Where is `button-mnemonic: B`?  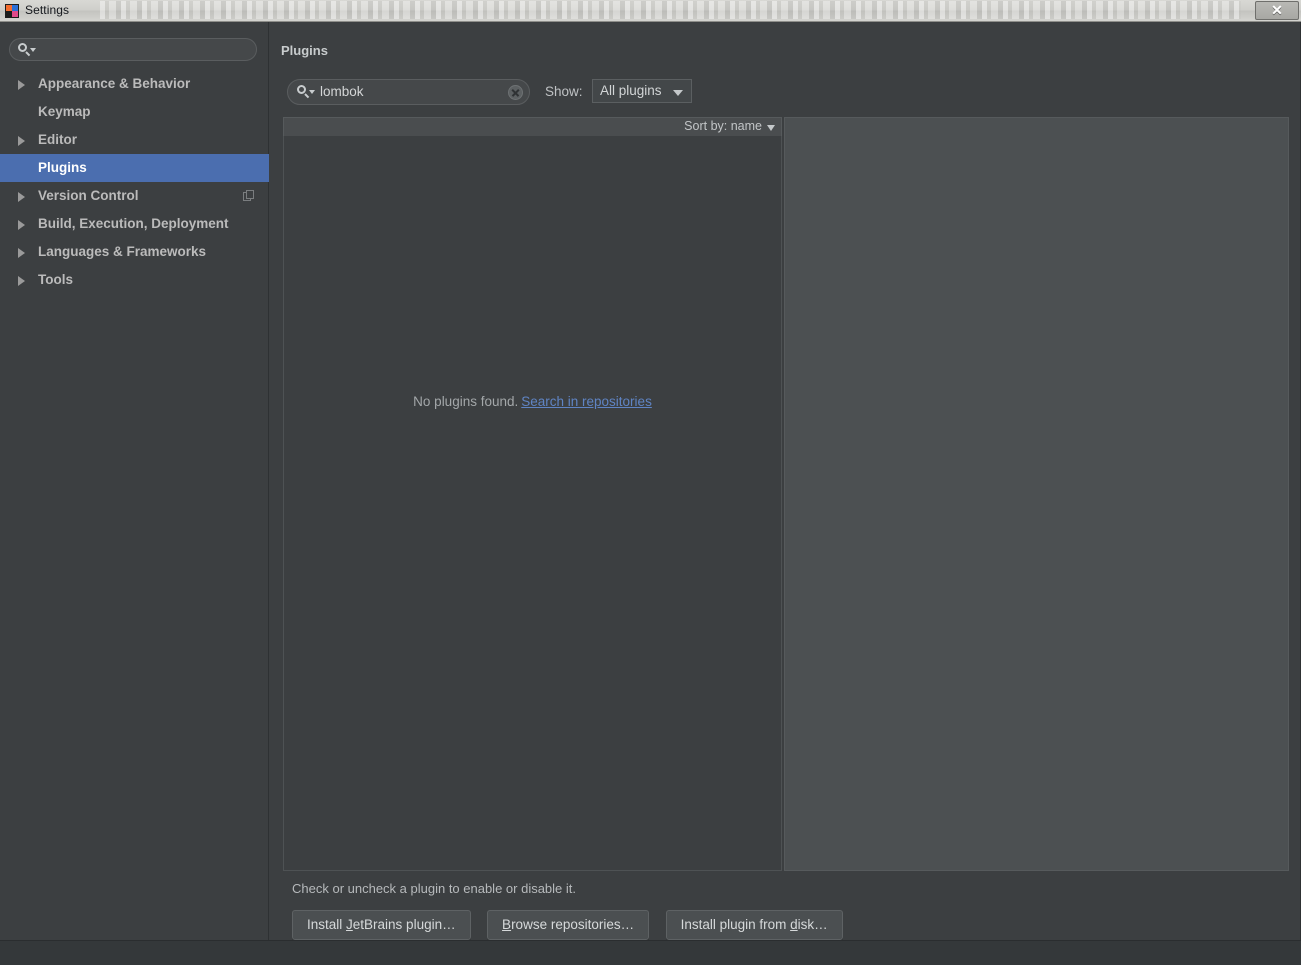 button-mnemonic: B is located at coordinates (507, 924).